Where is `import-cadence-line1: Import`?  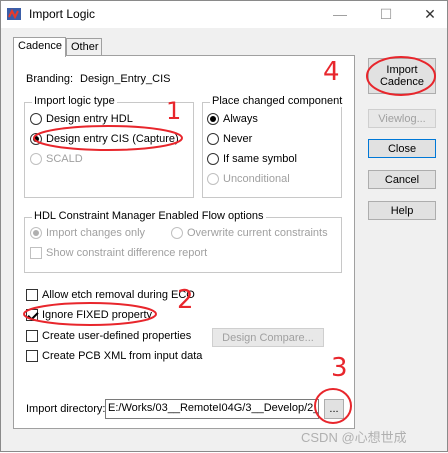
import-cadence-line1: Import is located at coordinates (402, 70).